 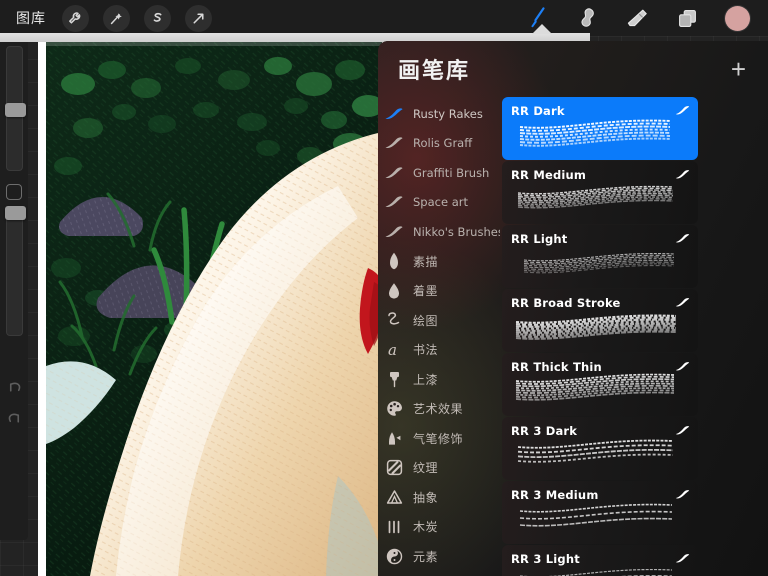 I want to click on brush-item-label: RR Thick Thin, so click(x=556, y=367).